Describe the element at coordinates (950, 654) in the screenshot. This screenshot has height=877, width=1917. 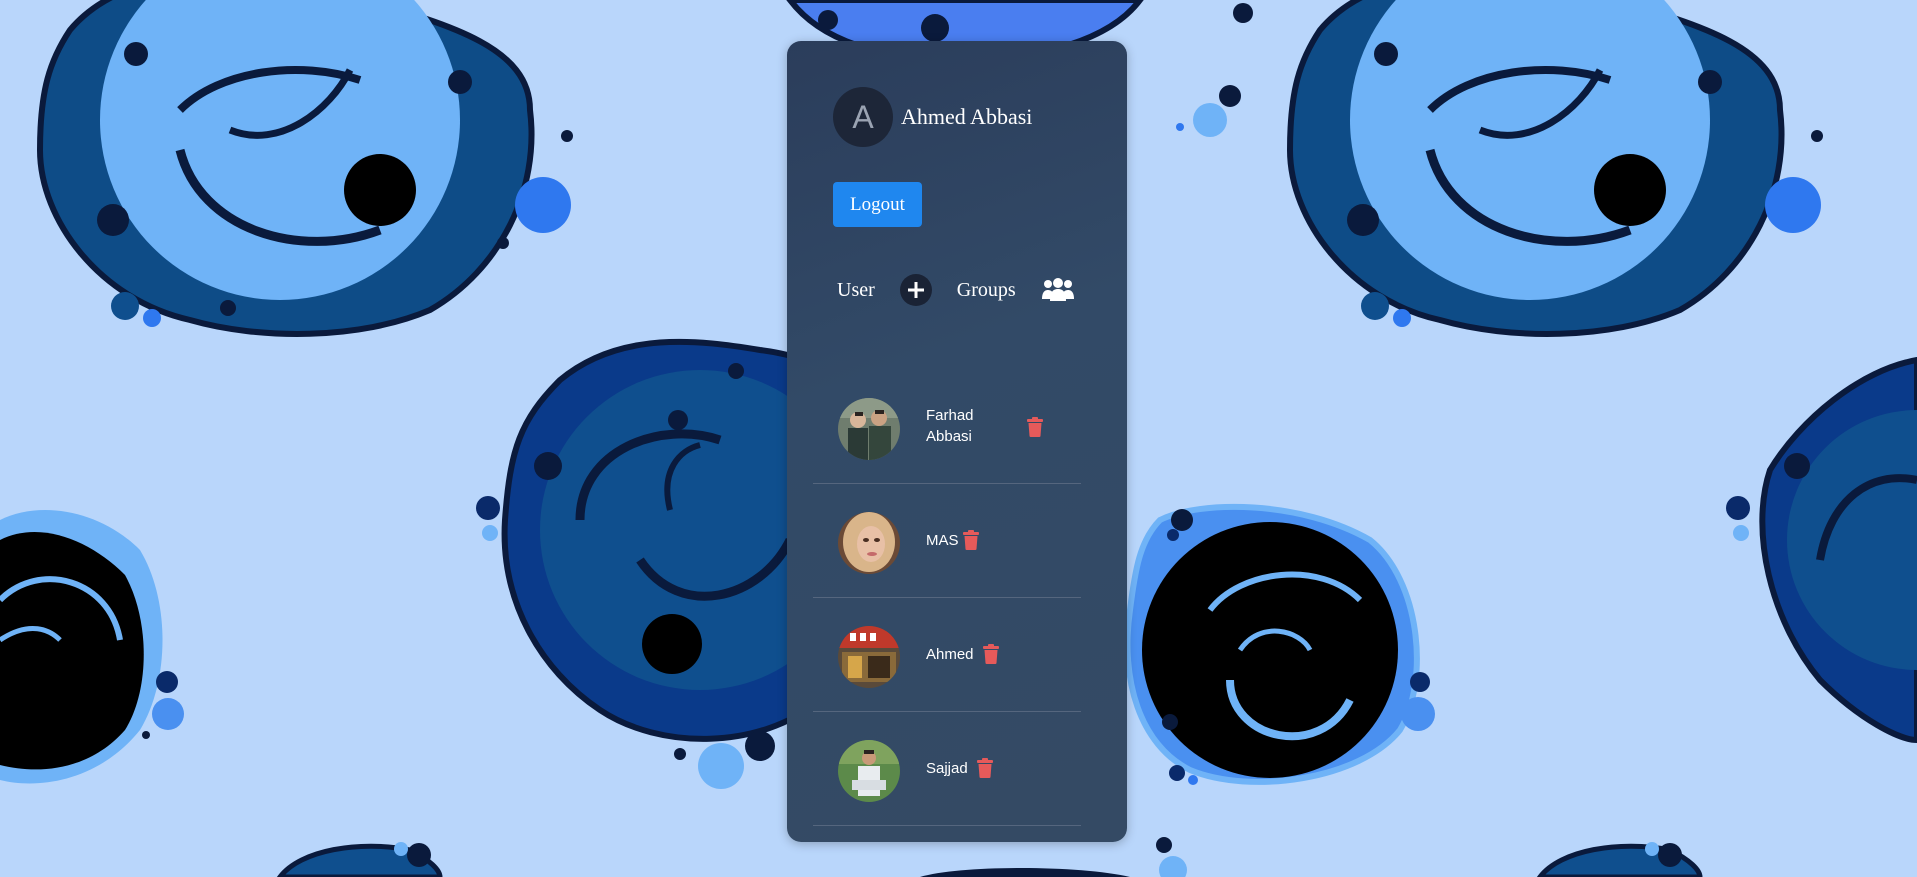
I see `user-name: Ahmed` at that location.